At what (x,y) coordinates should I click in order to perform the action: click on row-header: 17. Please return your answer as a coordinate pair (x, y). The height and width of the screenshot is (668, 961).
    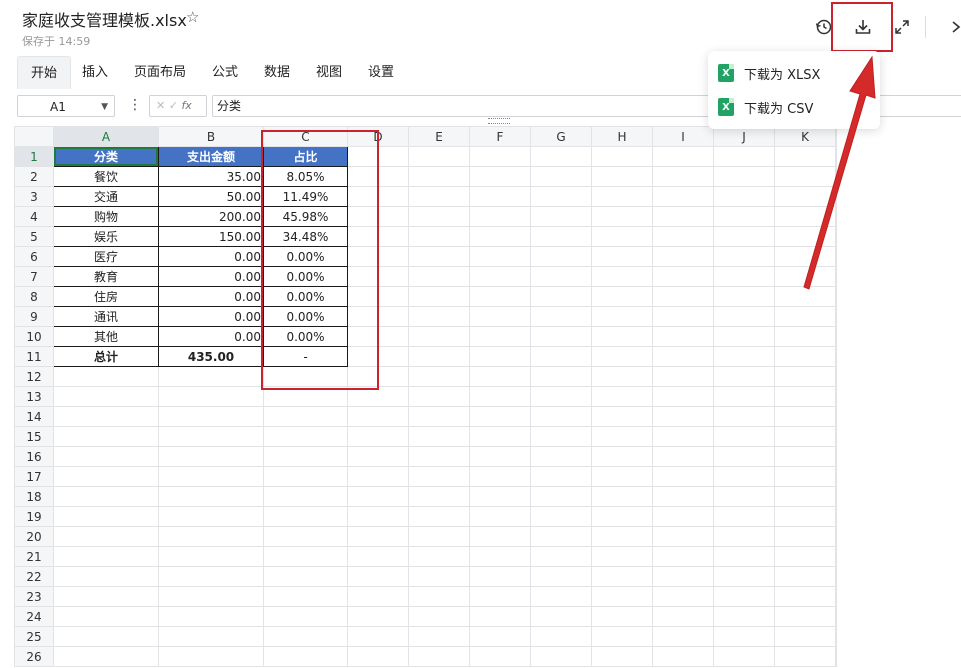
    Looking at the image, I should click on (34, 476).